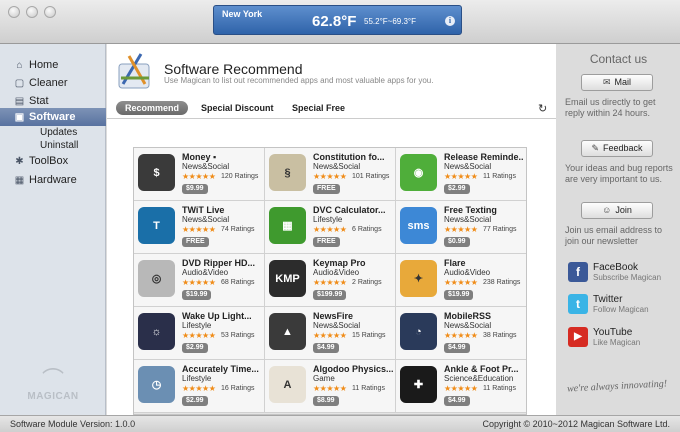 Image resolution: width=680 pixels, height=432 pixels. What do you see at coordinates (19, 101) in the screenshot?
I see `stat-icon: ▤` at bounding box center [19, 101].